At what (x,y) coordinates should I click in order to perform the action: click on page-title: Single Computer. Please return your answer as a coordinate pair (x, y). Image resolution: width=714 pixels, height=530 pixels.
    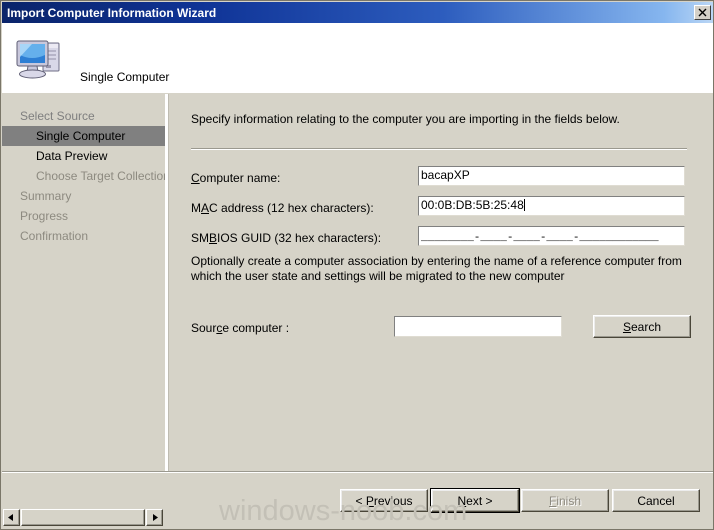
    Looking at the image, I should click on (125, 77).